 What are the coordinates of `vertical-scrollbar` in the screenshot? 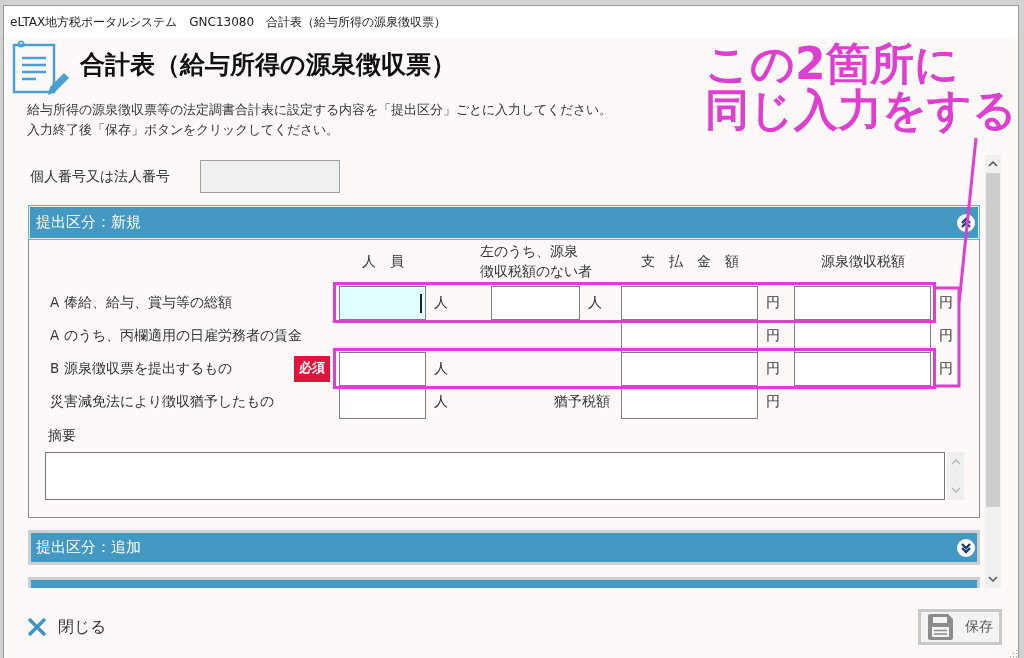 It's located at (993, 371).